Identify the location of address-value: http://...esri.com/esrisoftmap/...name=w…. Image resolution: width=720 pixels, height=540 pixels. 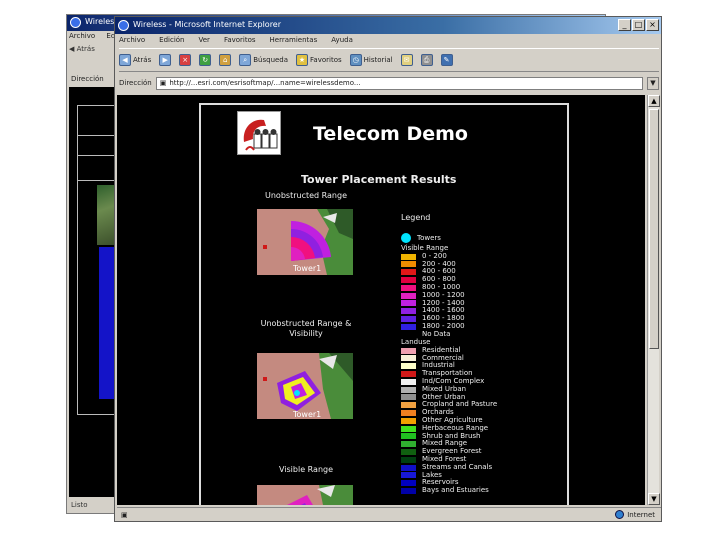
(265, 83).